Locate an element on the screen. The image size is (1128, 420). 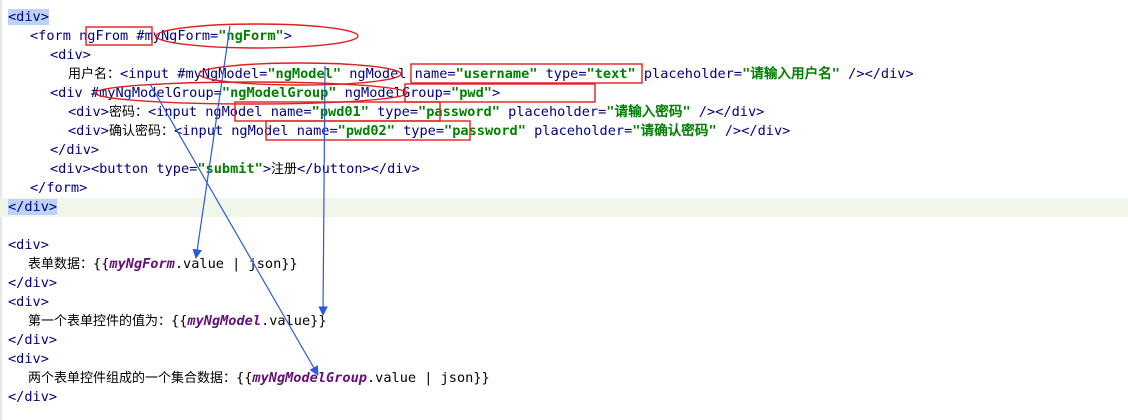
text-content: 两个表单控件组成的一个集合数据： is located at coordinates (132, 378).